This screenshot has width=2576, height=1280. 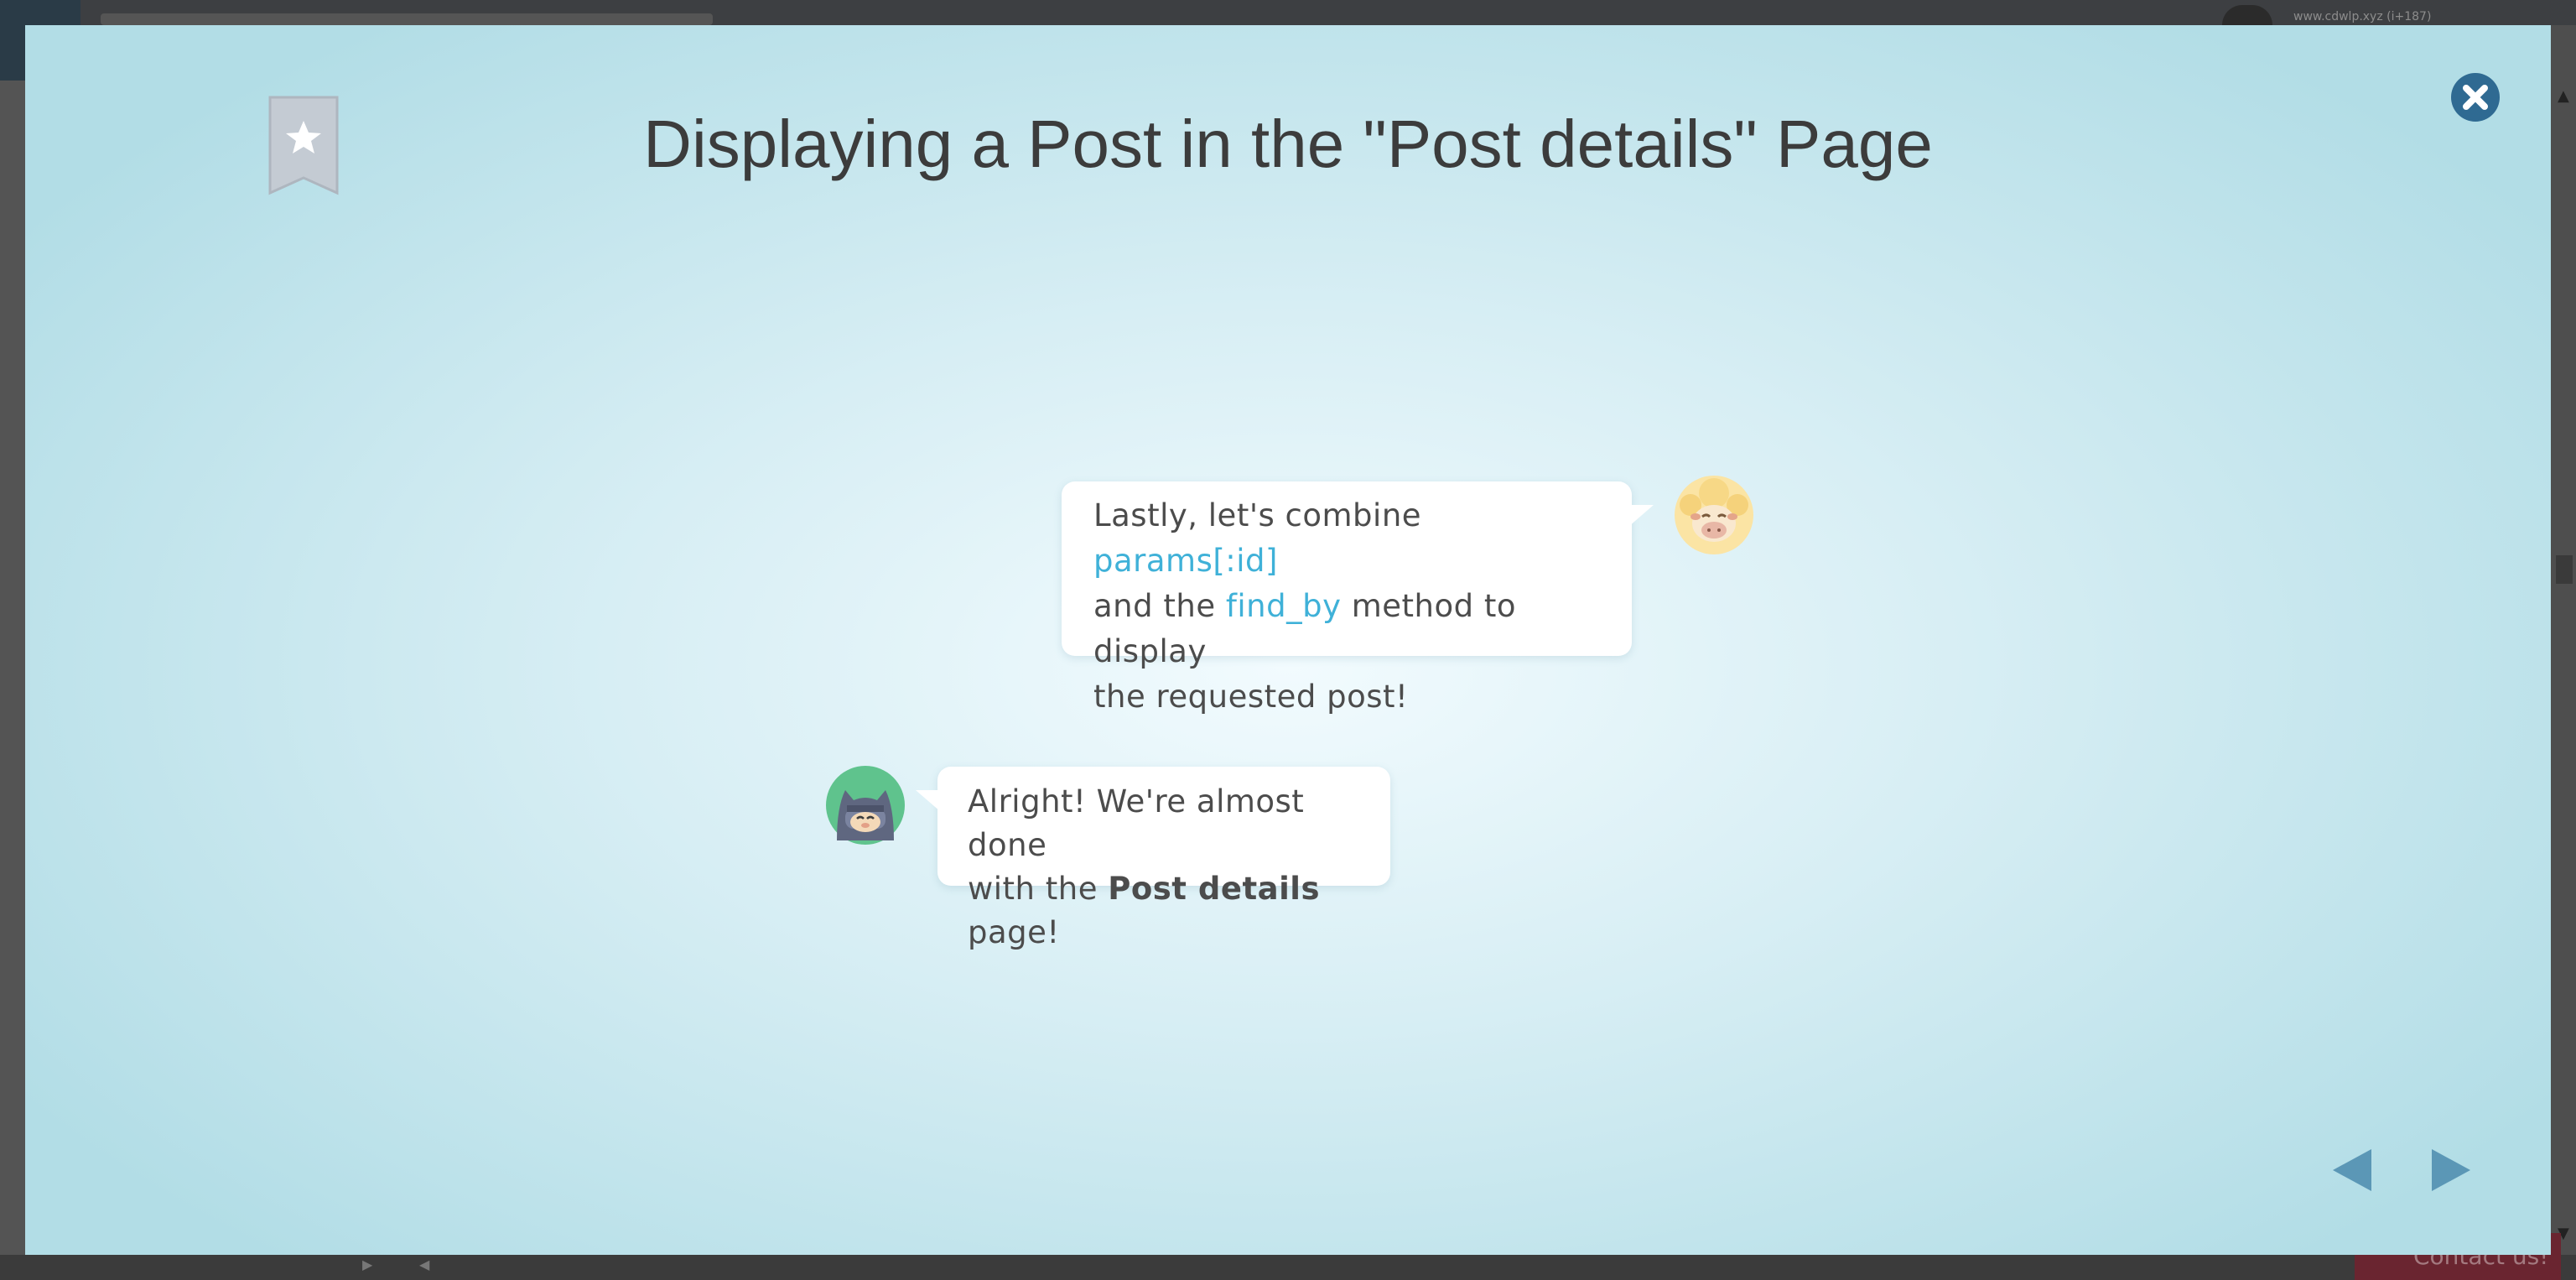 I want to click on background-bottom-bar, so click(x=1288, y=1267).